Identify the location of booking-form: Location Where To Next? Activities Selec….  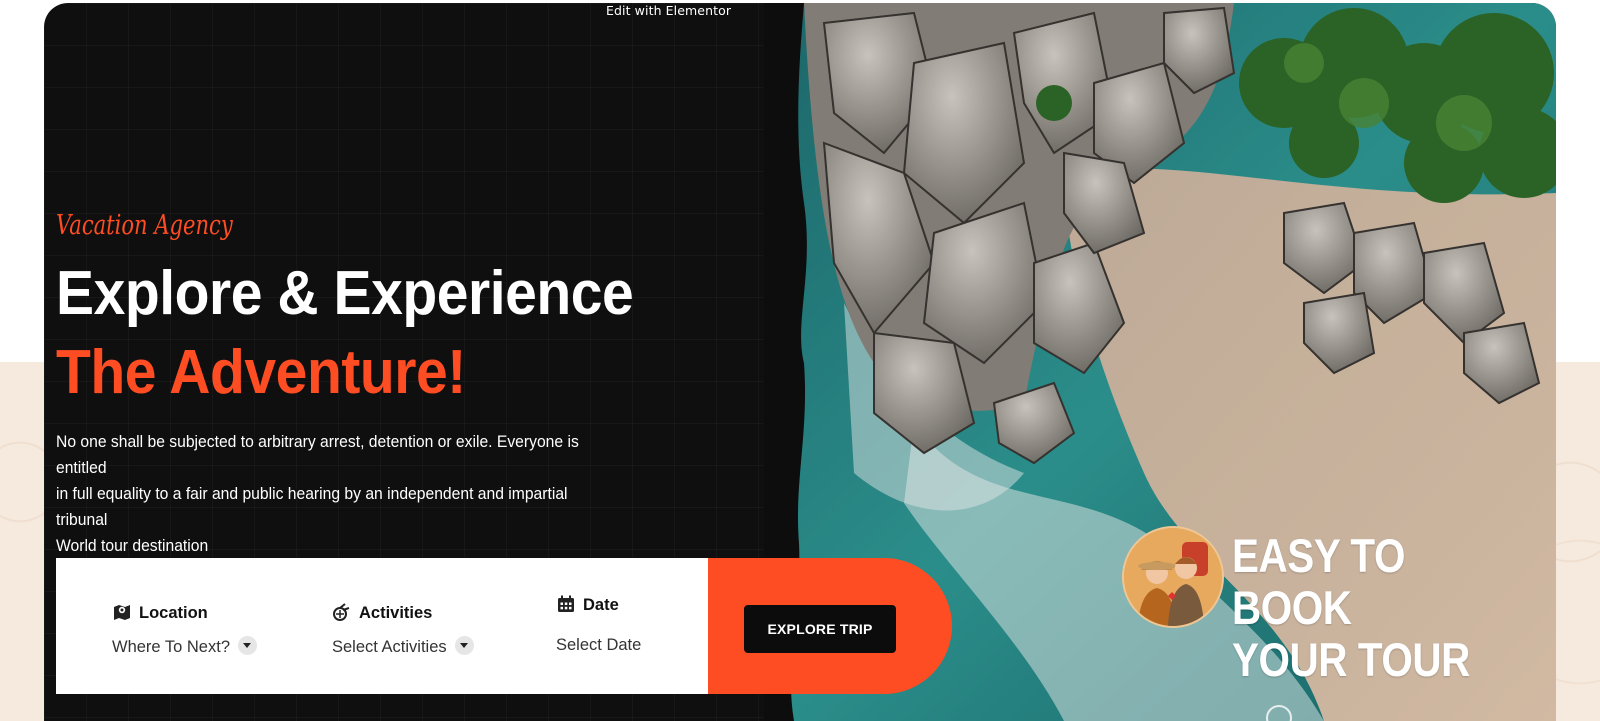
(504, 626).